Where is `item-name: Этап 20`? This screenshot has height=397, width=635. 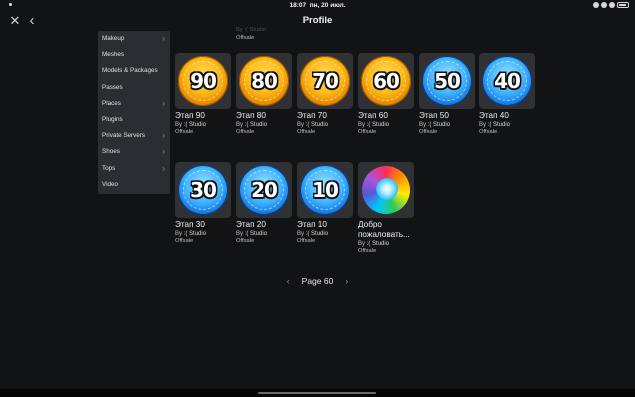 item-name: Этап 20 is located at coordinates (264, 225).